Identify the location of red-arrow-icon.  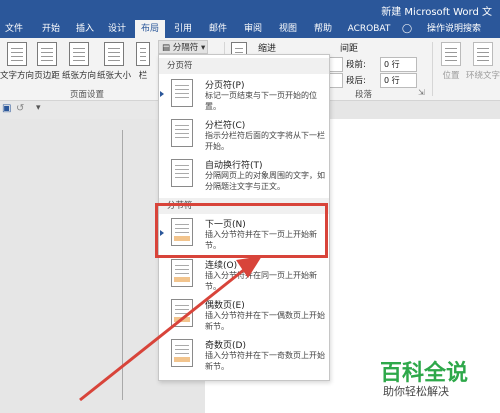
(170, 329).